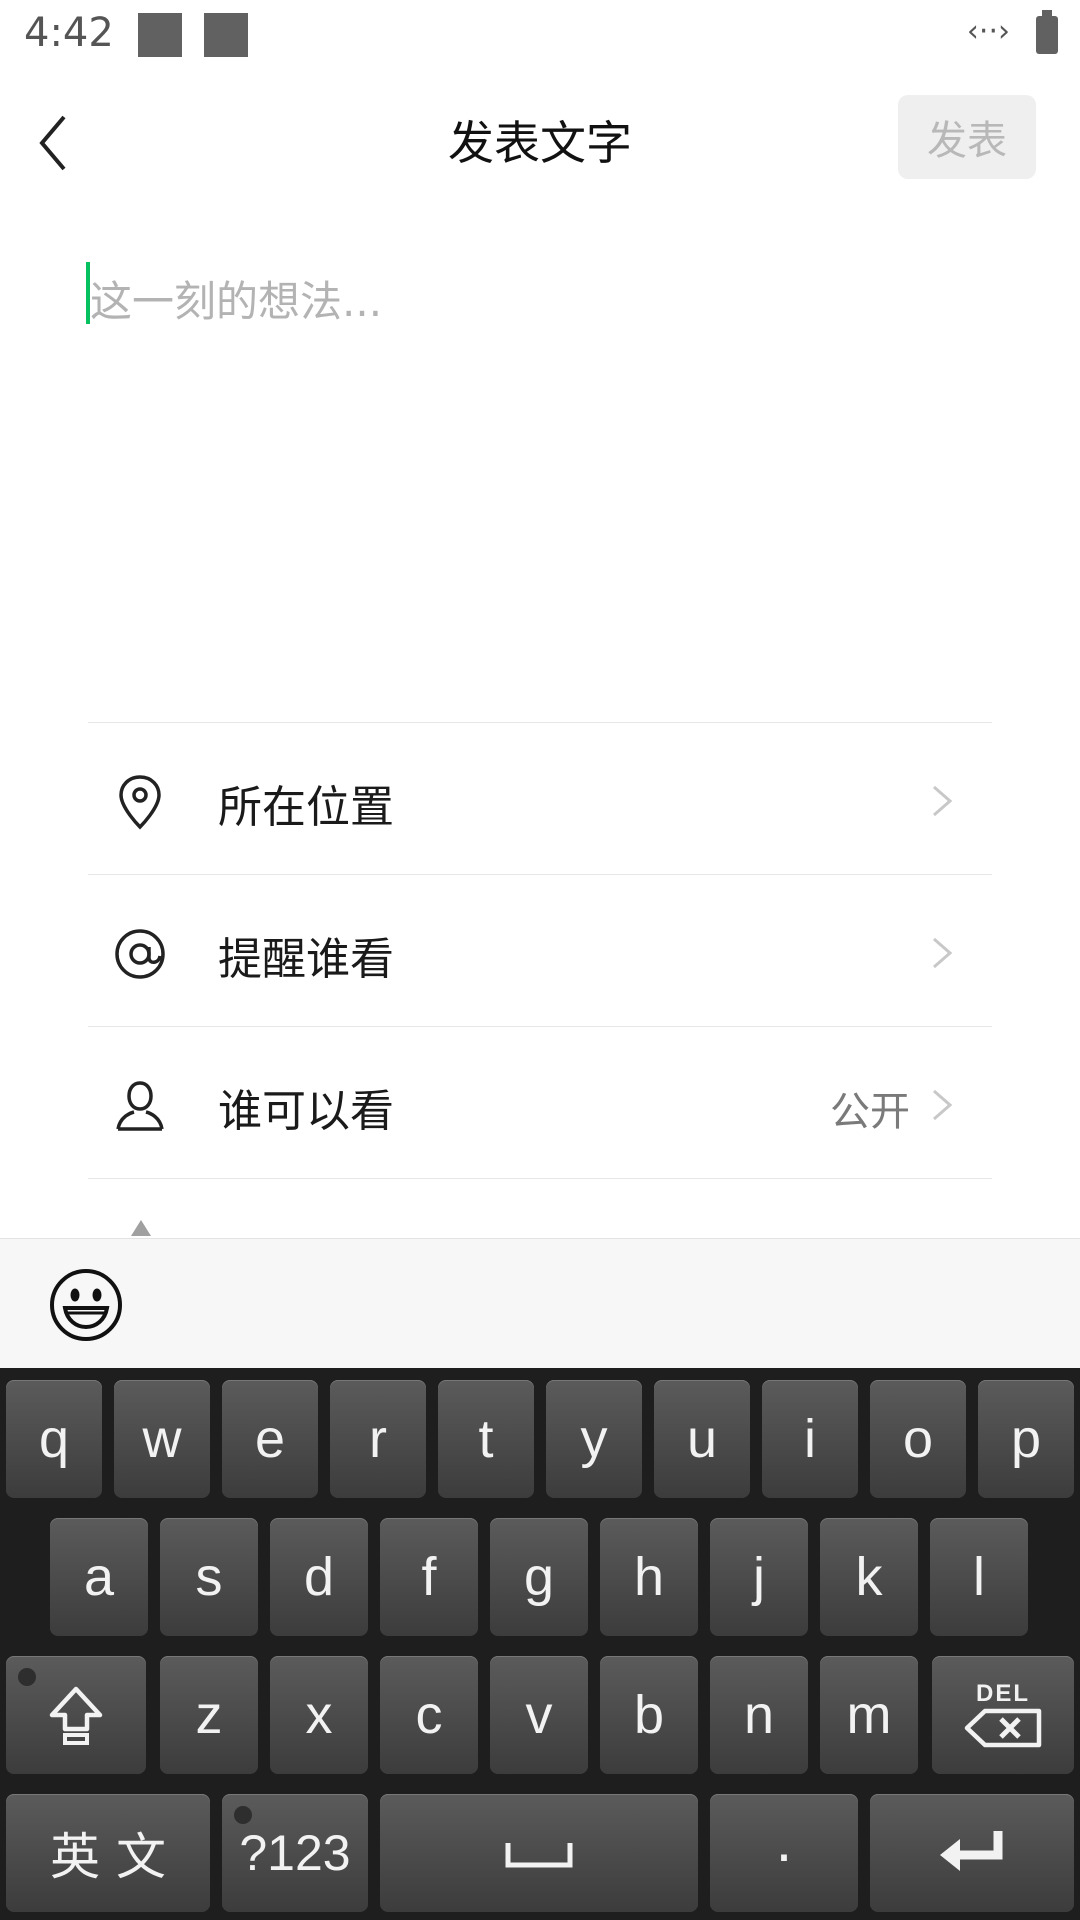 The width and height of the screenshot is (1080, 1920). I want to click on key-d: d, so click(319, 1577).